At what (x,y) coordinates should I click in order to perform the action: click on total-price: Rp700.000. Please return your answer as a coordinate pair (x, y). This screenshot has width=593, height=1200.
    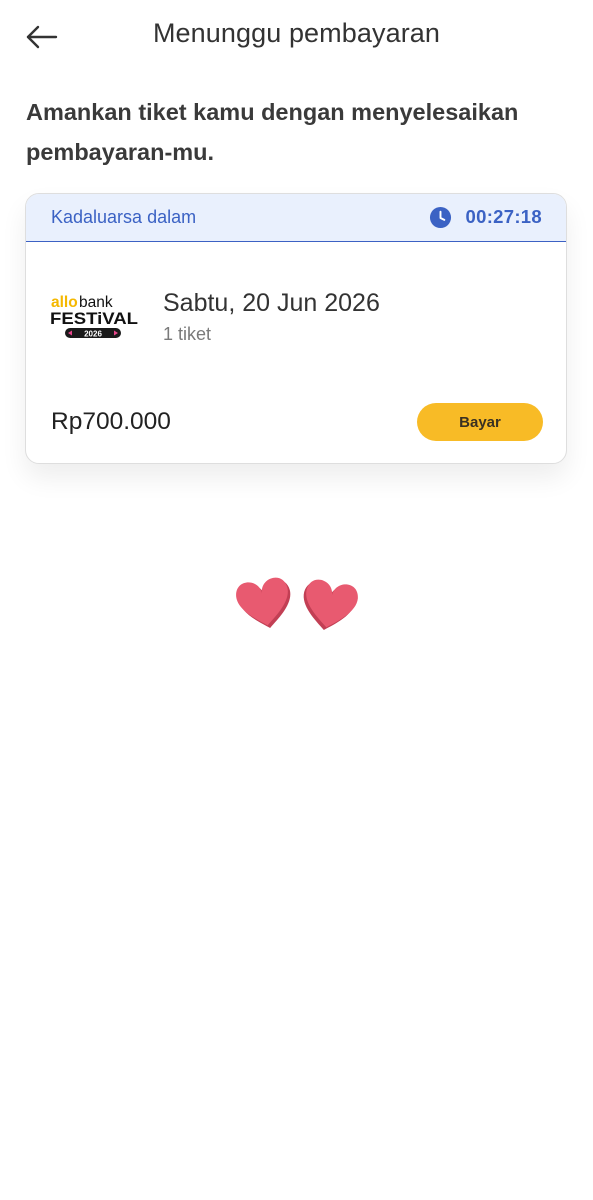
    Looking at the image, I should click on (111, 421).